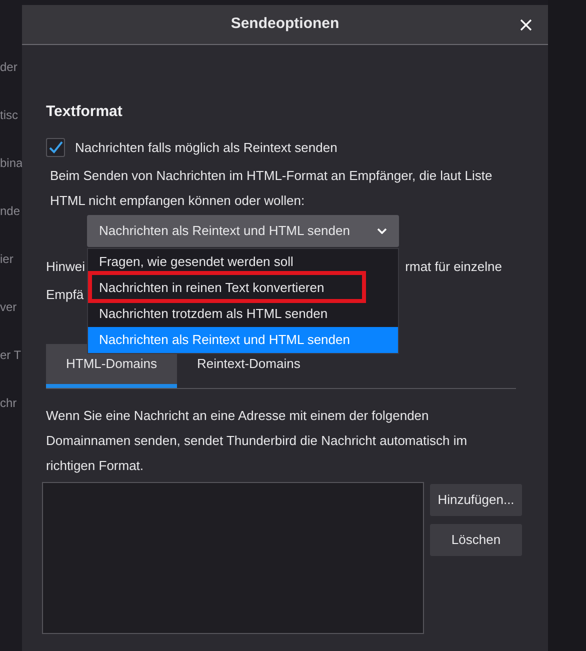 The width and height of the screenshot is (586, 651). What do you see at coordinates (10, 211) in the screenshot?
I see `background-text: nde` at bounding box center [10, 211].